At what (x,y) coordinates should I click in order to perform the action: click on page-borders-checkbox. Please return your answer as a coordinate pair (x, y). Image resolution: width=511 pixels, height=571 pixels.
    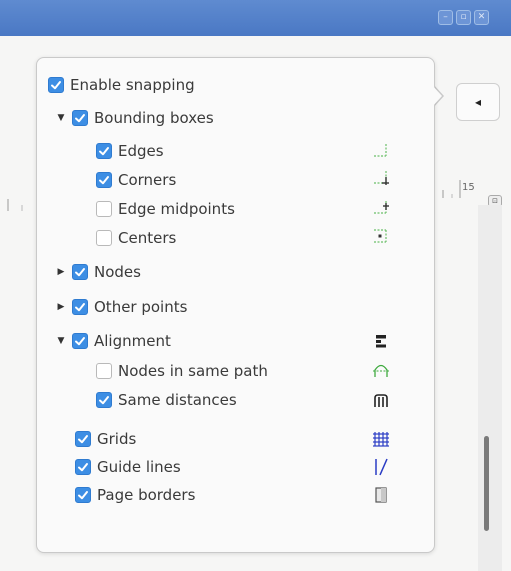
    Looking at the image, I should click on (83, 495).